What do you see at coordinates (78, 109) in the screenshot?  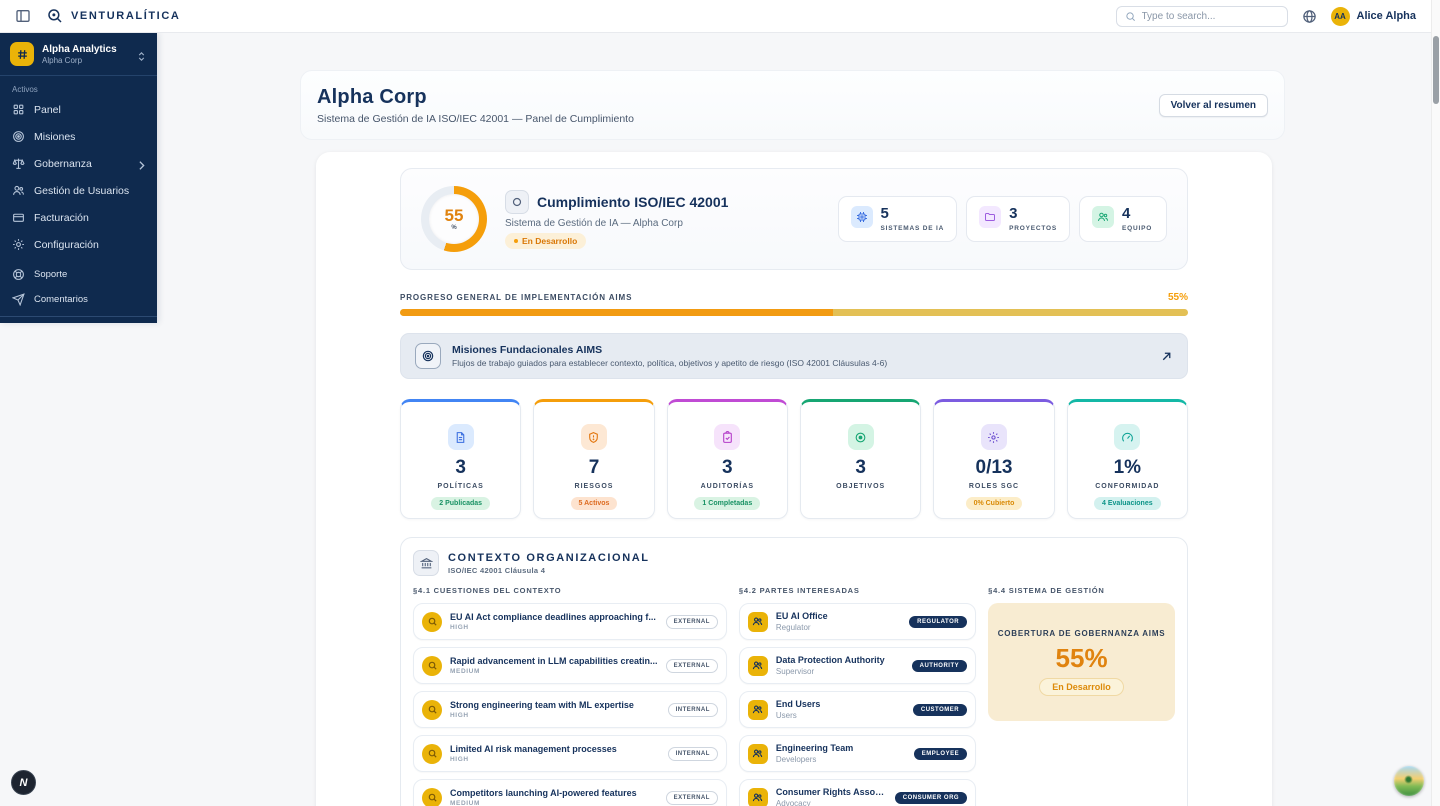 I see `sidebar-item-panel: Panel` at bounding box center [78, 109].